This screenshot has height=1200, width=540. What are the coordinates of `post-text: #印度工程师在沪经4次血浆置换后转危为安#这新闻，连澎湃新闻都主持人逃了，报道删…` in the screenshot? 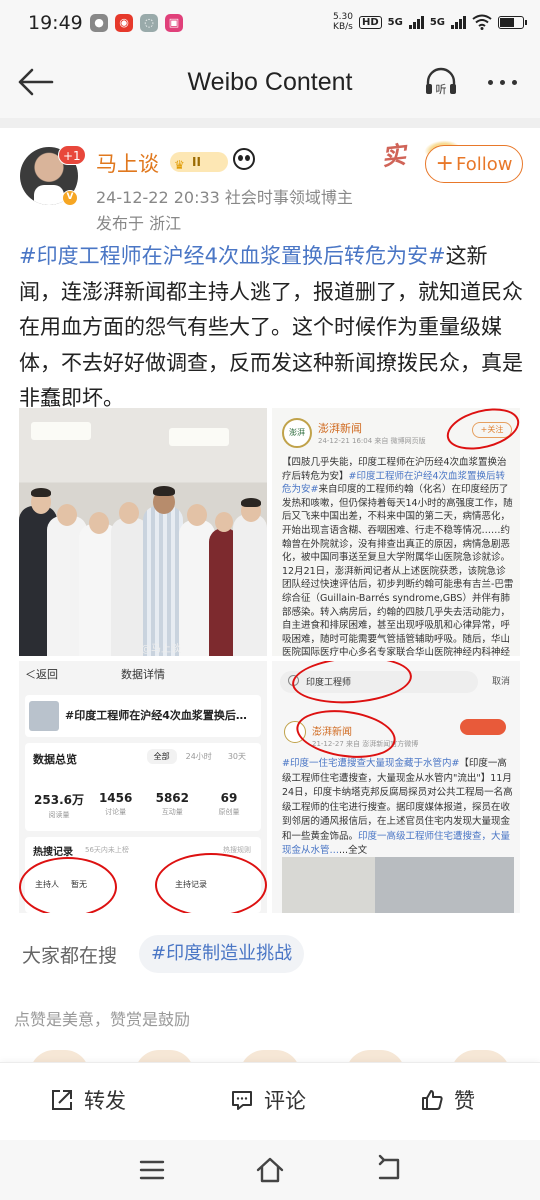 It's located at (272, 328).